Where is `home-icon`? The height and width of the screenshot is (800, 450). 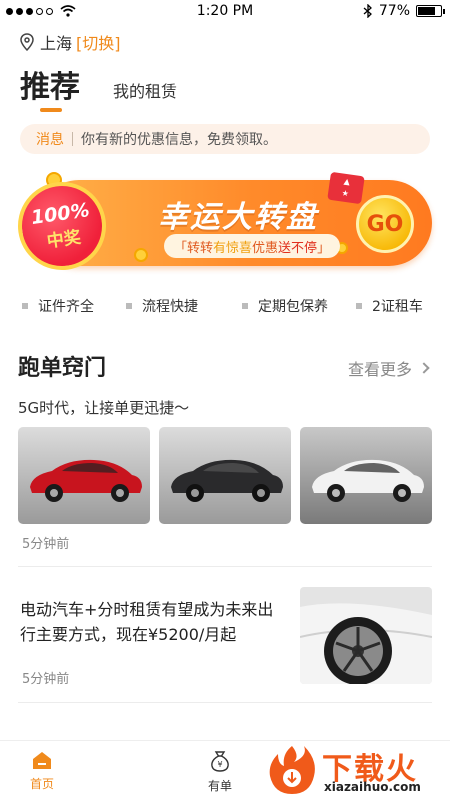 home-icon is located at coordinates (42, 760).